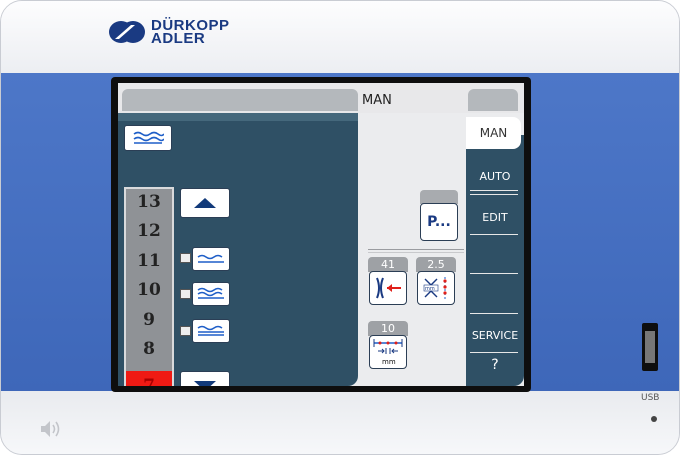 The height and width of the screenshot is (455, 680). What do you see at coordinates (430, 289) in the screenshot?
I see `svg-text: mm` at bounding box center [430, 289].